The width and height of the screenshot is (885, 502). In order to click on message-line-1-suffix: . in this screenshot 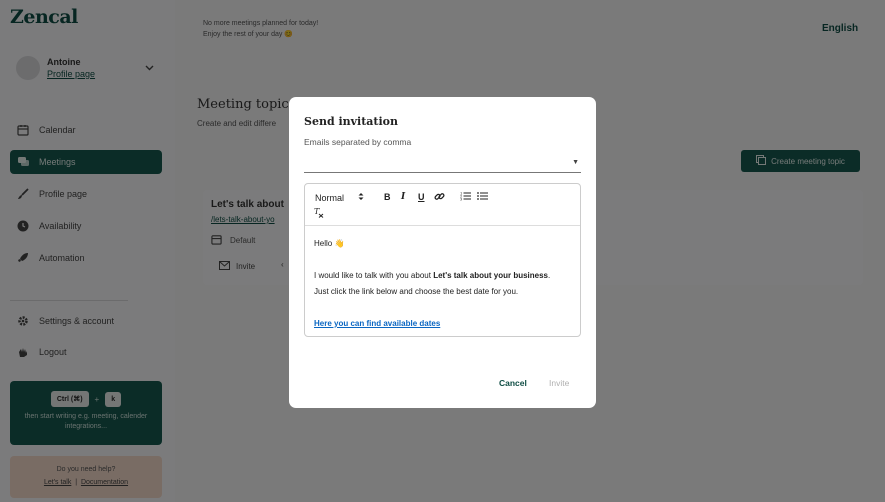, I will do `click(549, 275)`.